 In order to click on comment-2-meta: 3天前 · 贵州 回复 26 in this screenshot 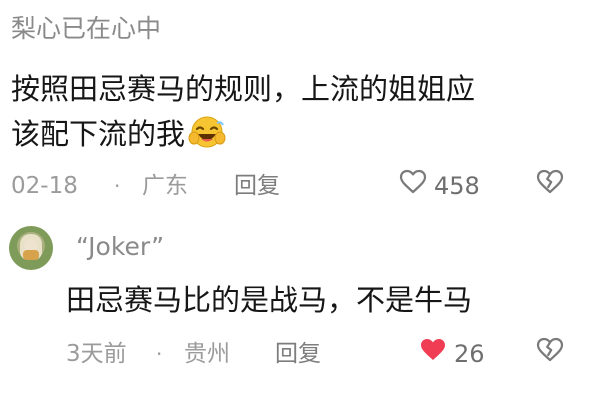, I will do `click(300, 354)`.